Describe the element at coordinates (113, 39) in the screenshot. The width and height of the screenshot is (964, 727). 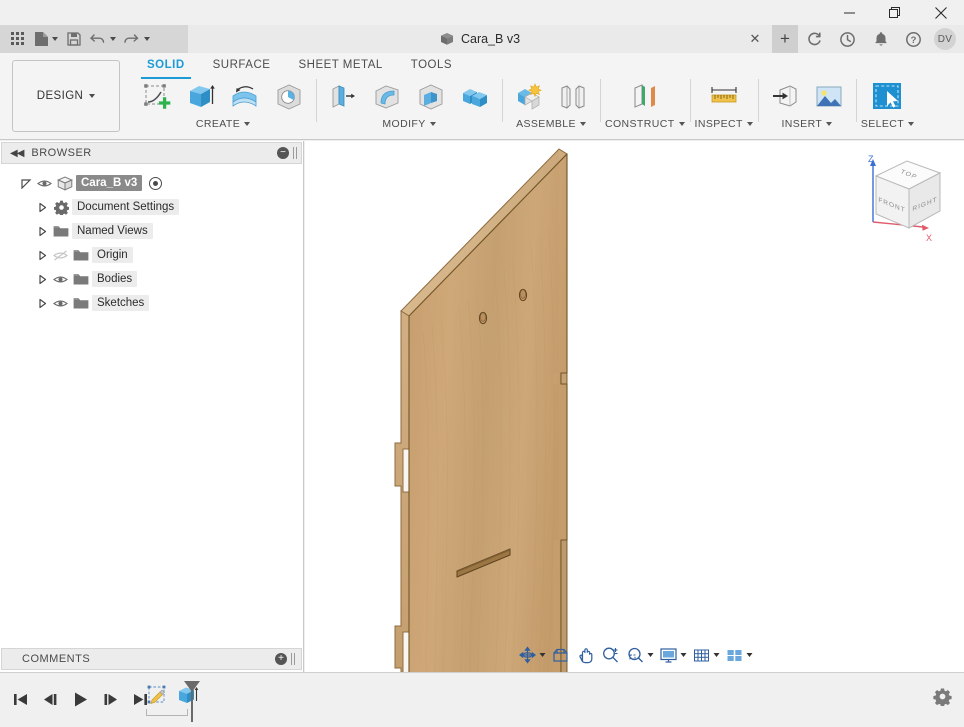
I see `undo-dropdown-caret` at that location.